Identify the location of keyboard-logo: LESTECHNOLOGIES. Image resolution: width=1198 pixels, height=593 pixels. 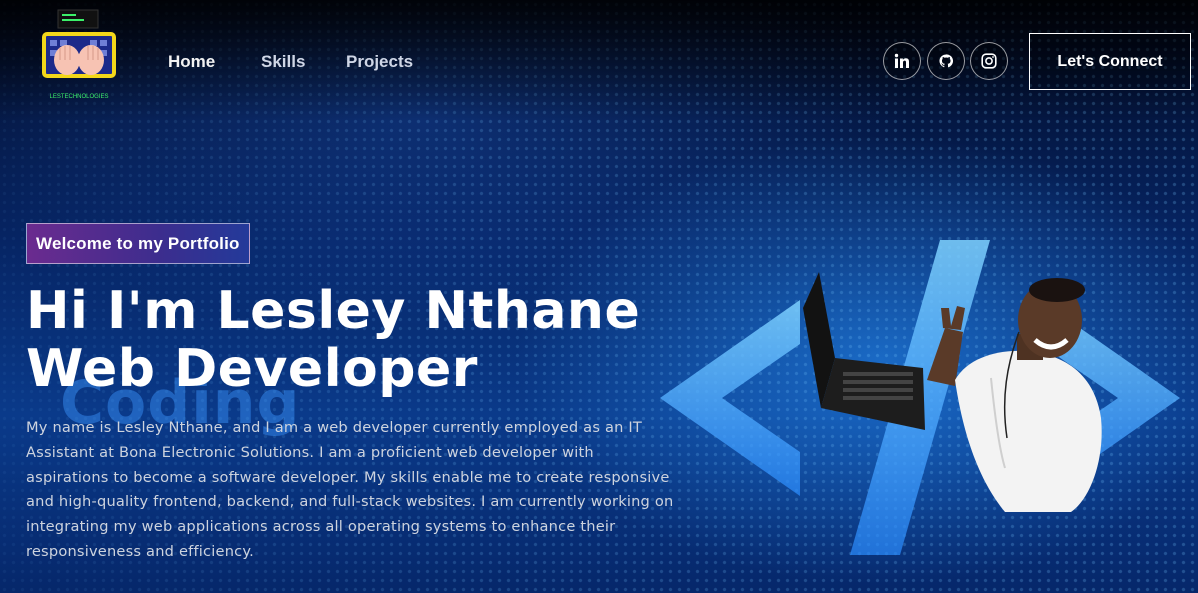
(79, 55).